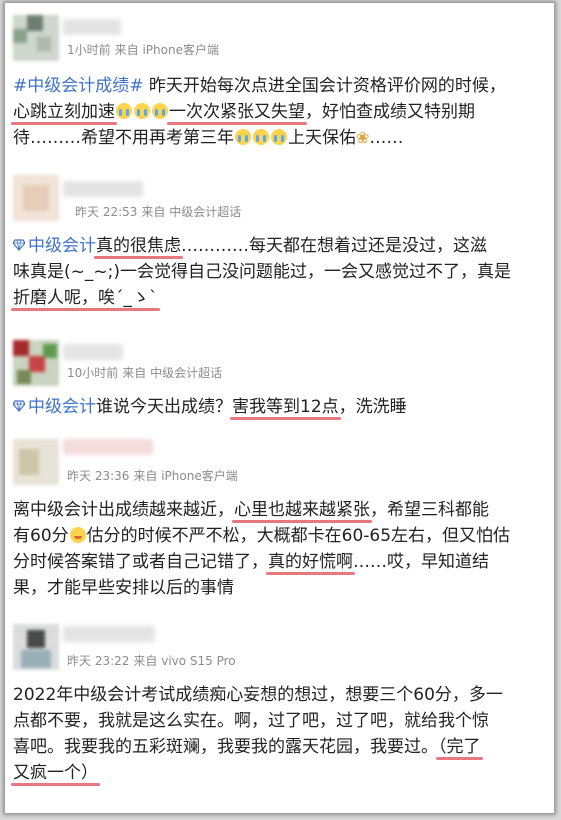 This screenshot has width=561, height=820. I want to click on post-text-line: 味真是(~_~;)一会觉得自己没问题能过，一会又感觉过不了，真是, so click(278, 272).